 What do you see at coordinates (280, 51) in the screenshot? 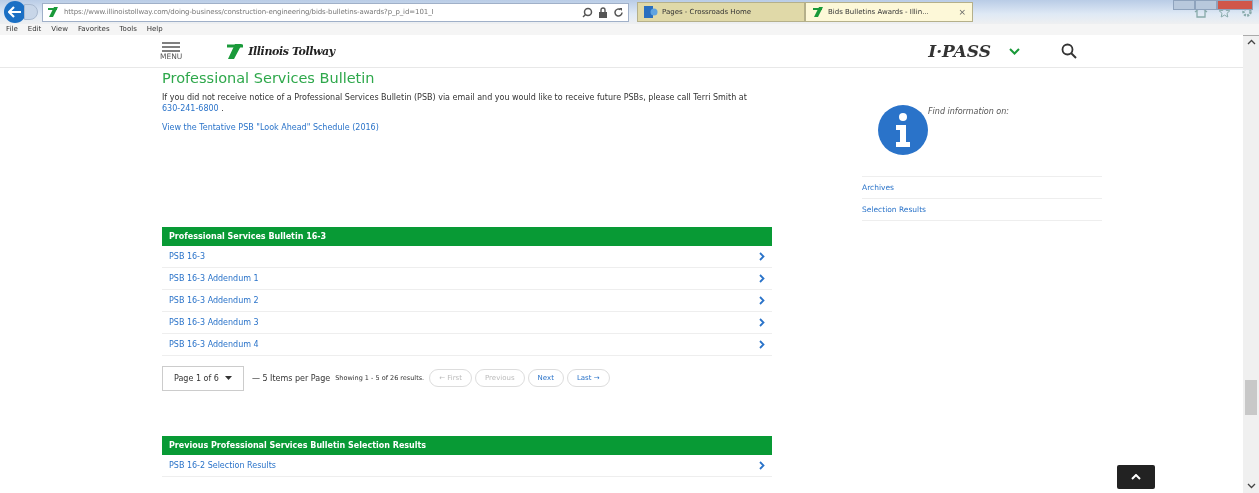
I see `site-logo: Illinois Tollway` at bounding box center [280, 51].